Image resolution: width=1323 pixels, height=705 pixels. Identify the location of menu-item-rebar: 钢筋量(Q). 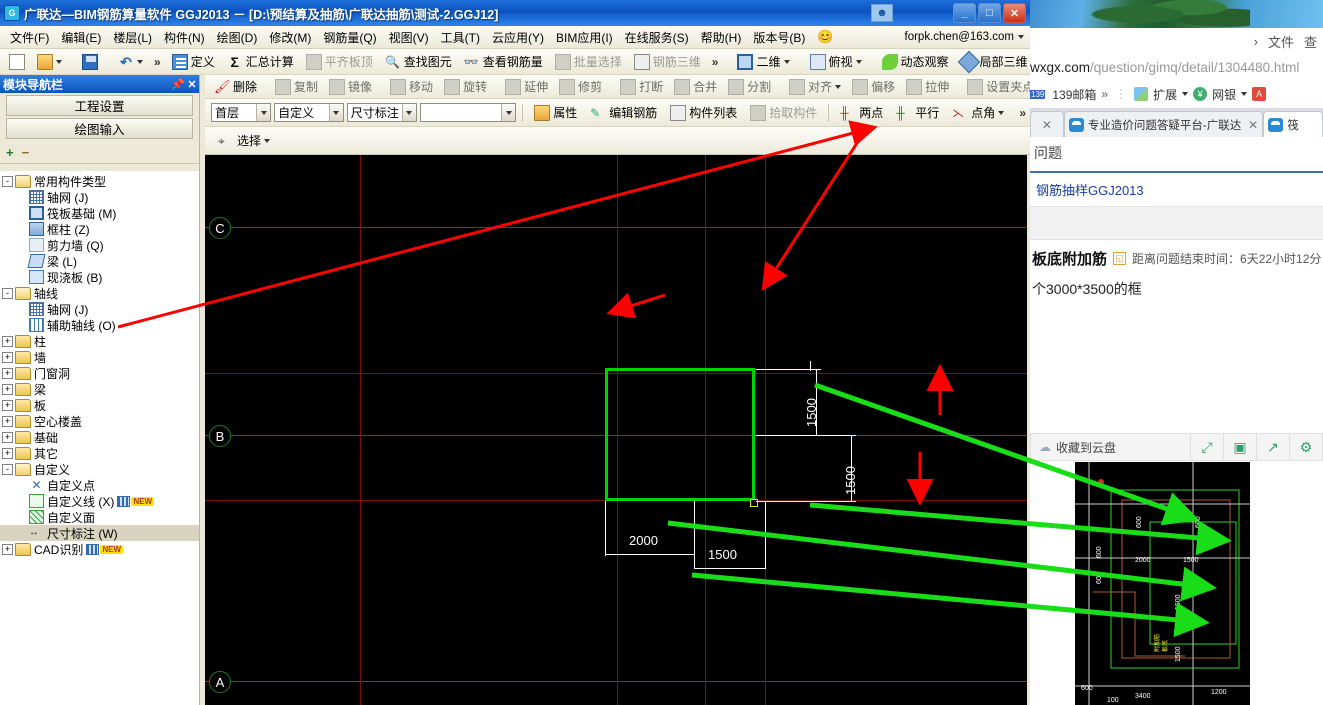
(349, 37).